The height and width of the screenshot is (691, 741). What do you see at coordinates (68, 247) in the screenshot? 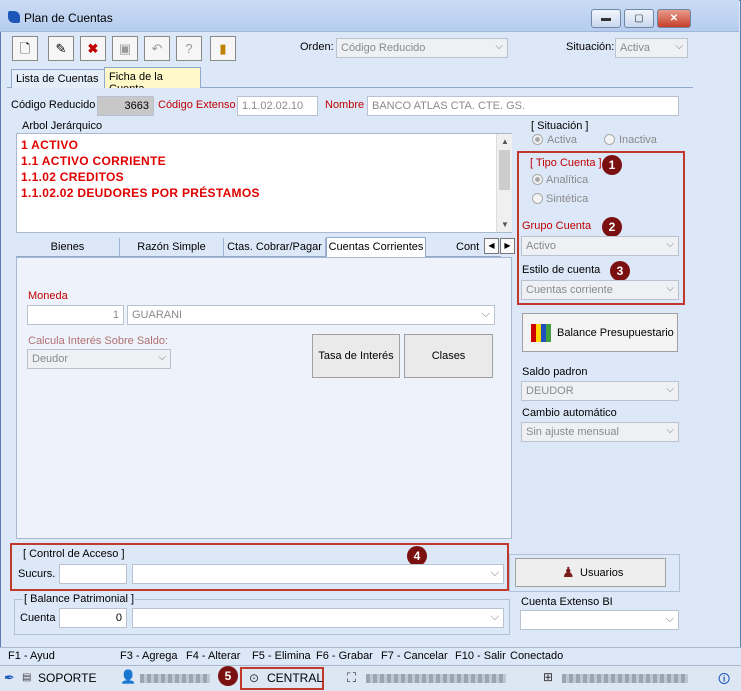
I see `tab-bienes: Bienes` at bounding box center [68, 247].